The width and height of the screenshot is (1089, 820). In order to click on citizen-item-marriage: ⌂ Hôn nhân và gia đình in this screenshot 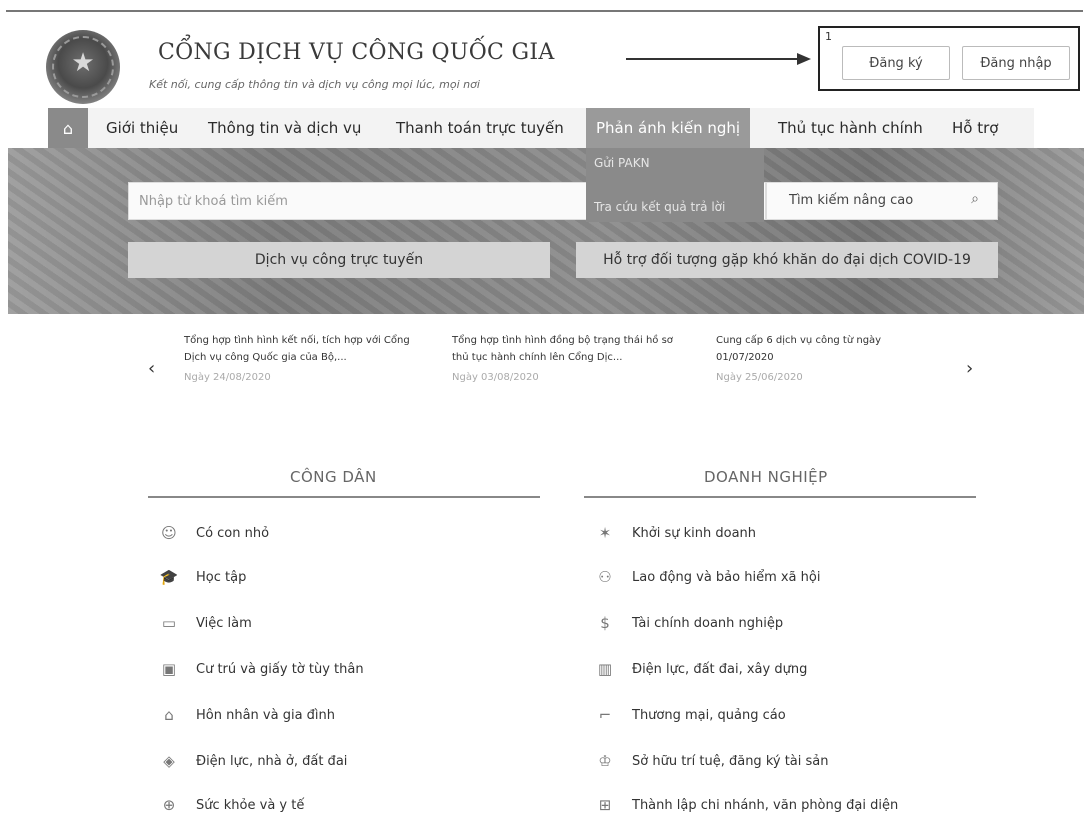, I will do `click(246, 715)`.